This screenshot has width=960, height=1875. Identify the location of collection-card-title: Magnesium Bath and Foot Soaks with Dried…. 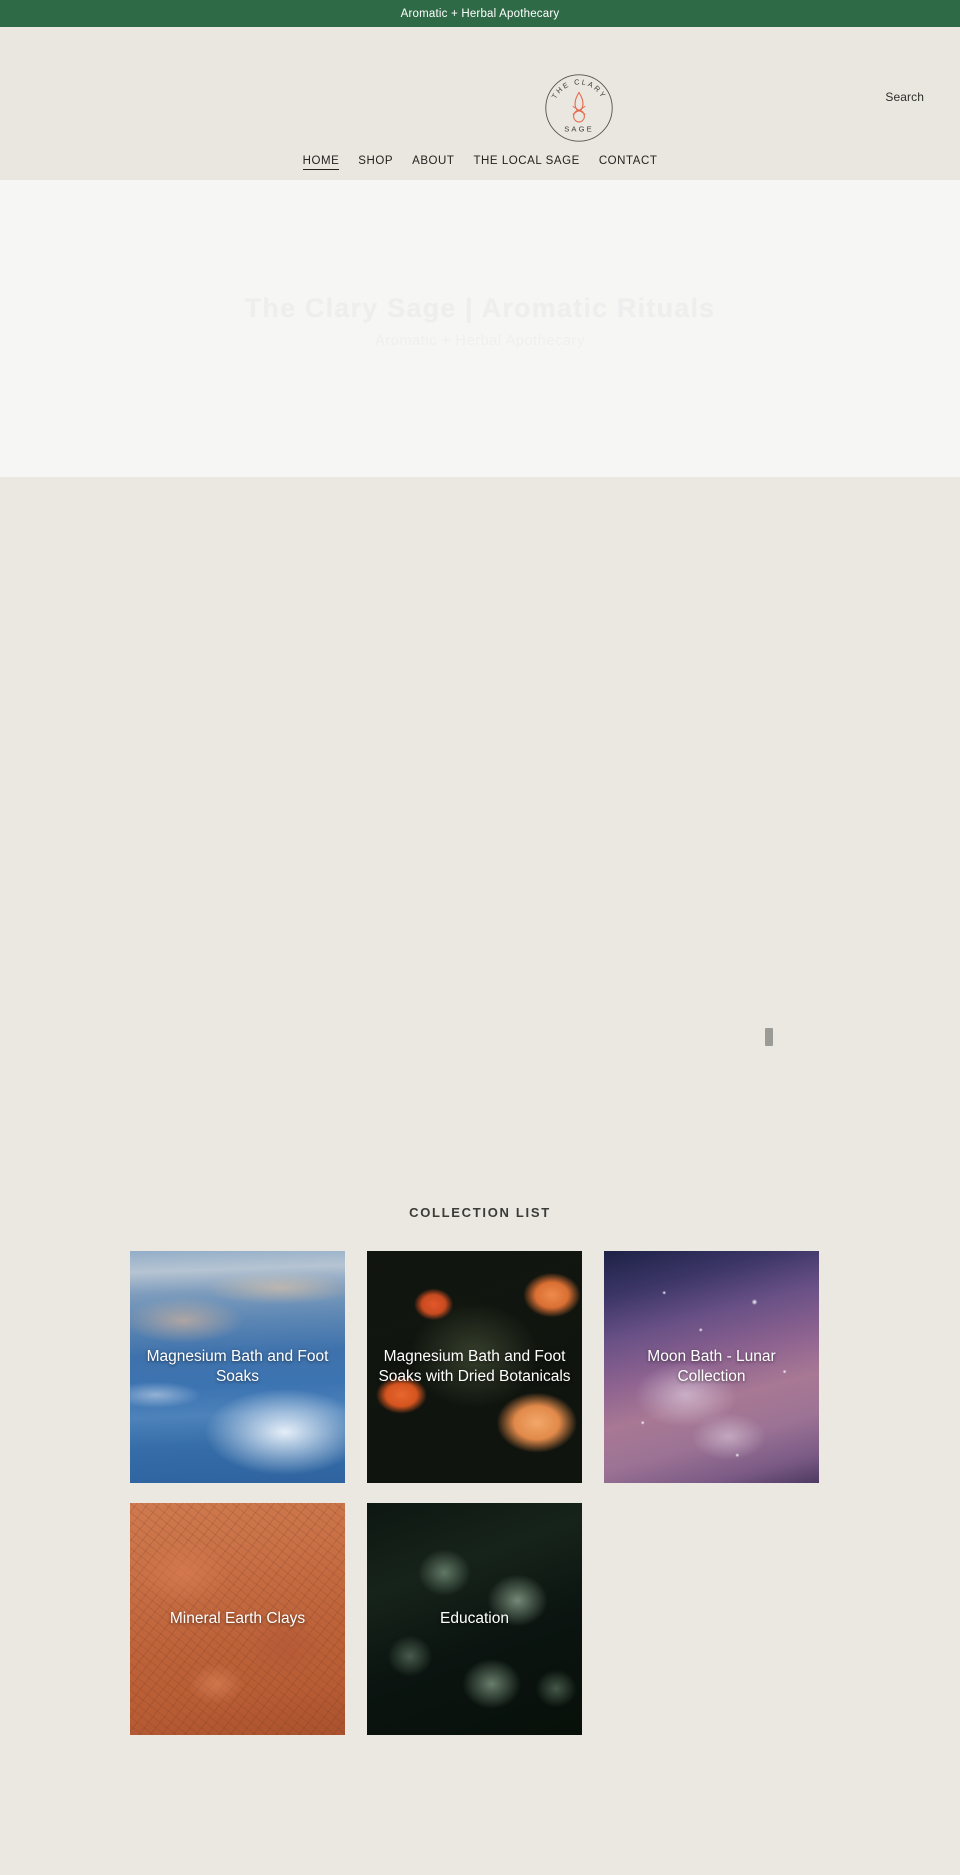
(474, 1366).